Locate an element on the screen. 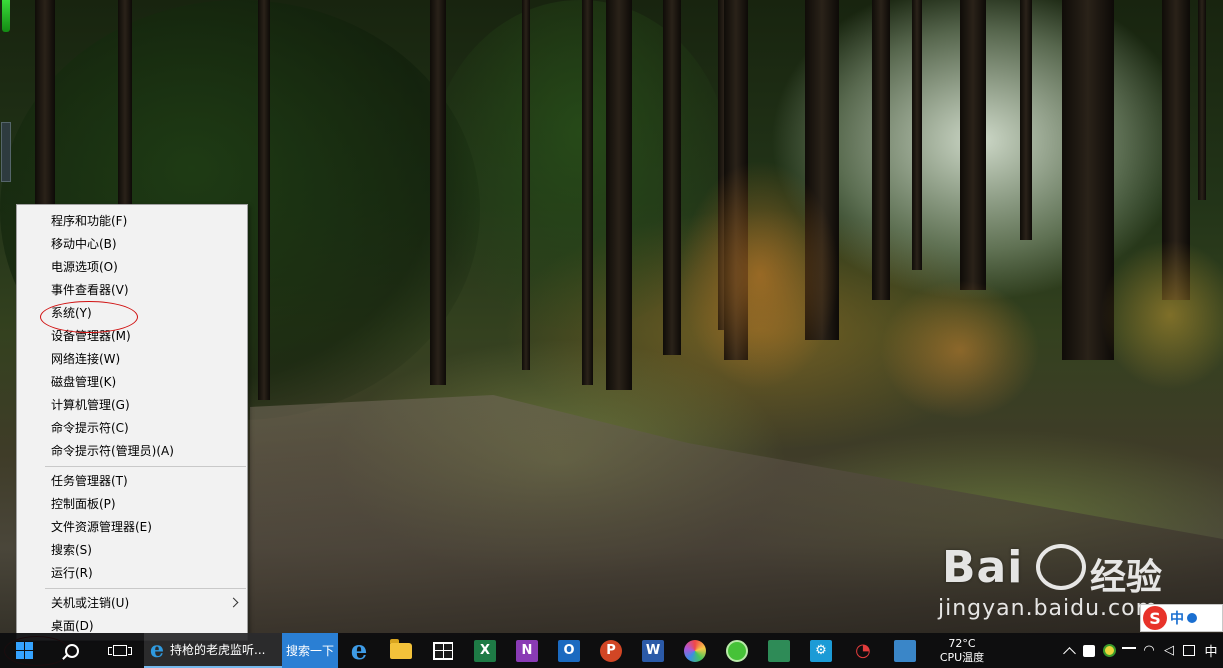  gear-icon: ⚙ is located at coordinates (821, 650).